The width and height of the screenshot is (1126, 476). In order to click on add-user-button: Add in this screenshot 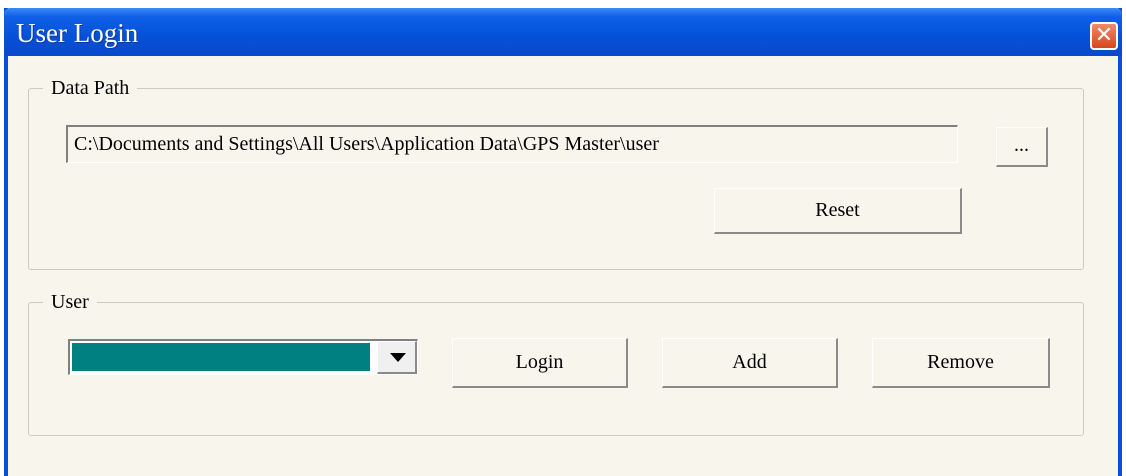, I will do `click(750, 363)`.